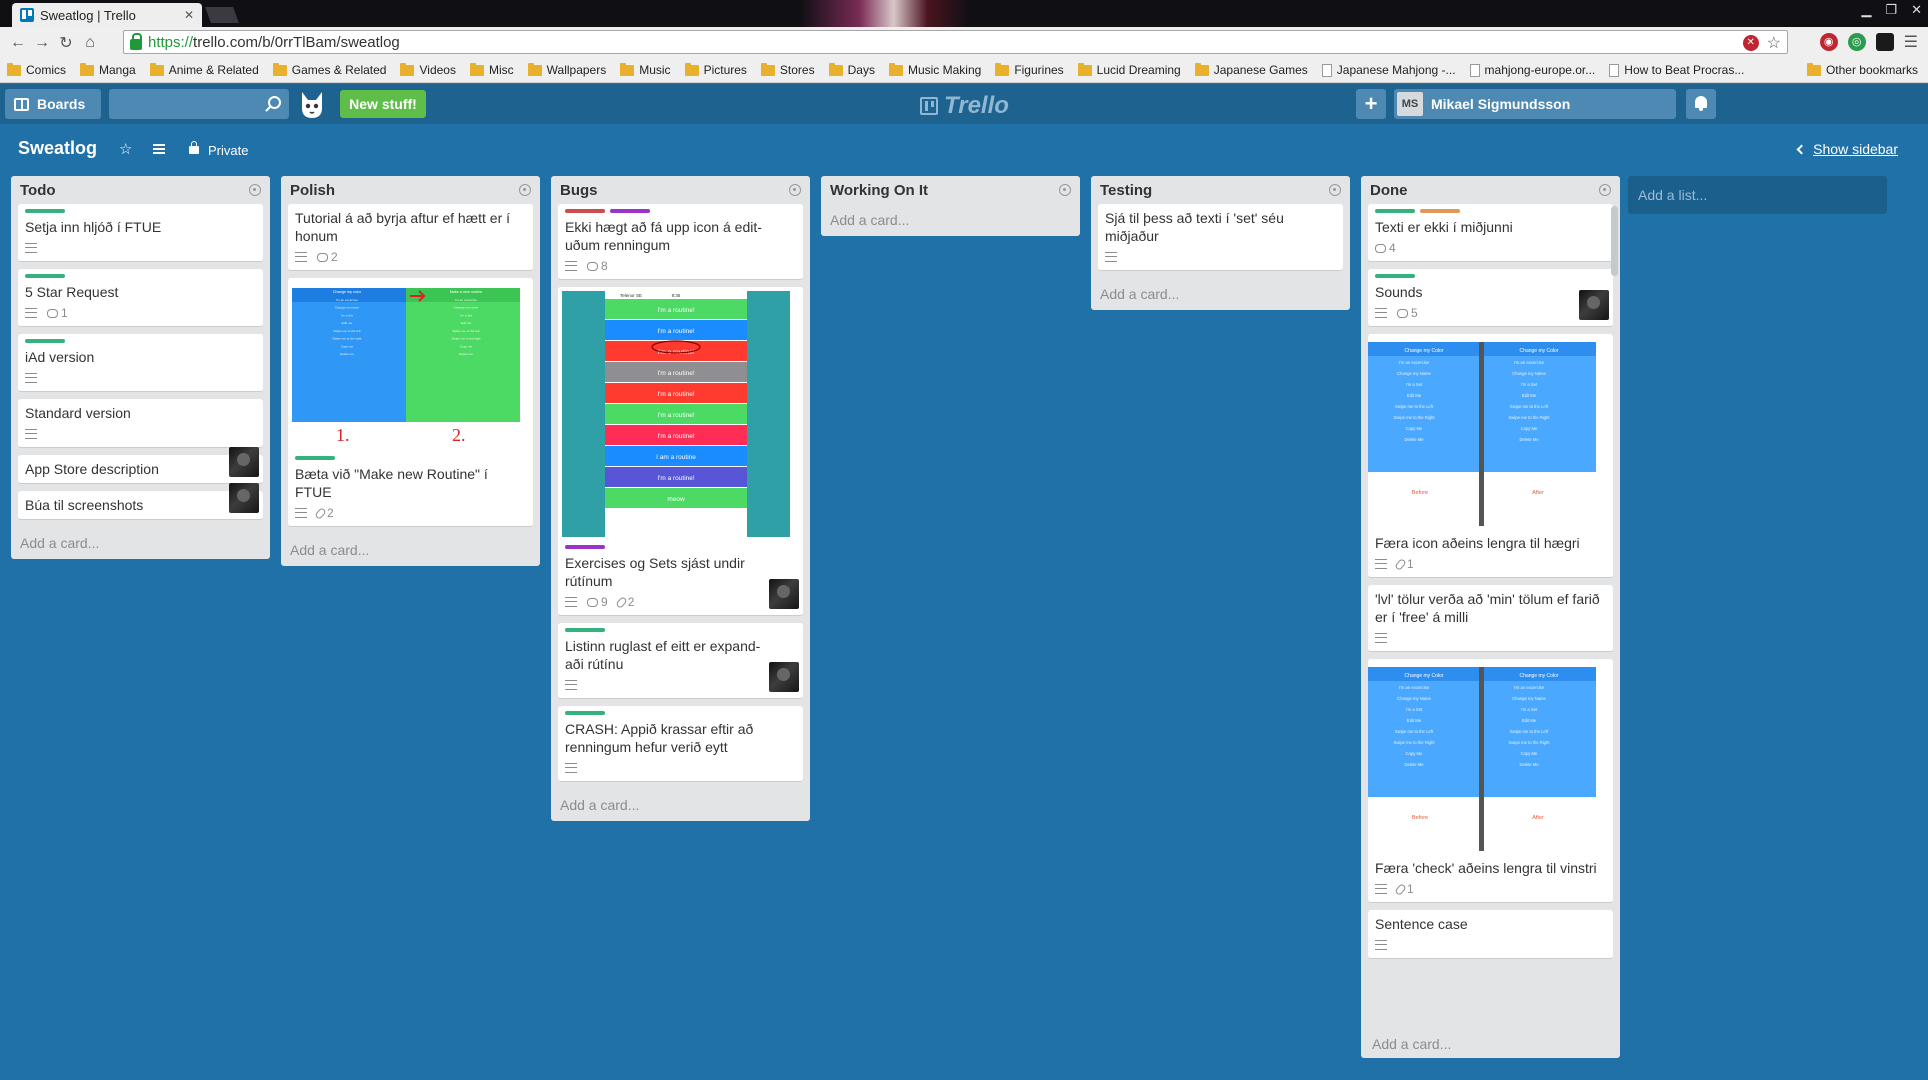 Image resolution: width=1928 pixels, height=1080 pixels. What do you see at coordinates (1856, 42) in the screenshot?
I see `extension-icon: ◎` at bounding box center [1856, 42].